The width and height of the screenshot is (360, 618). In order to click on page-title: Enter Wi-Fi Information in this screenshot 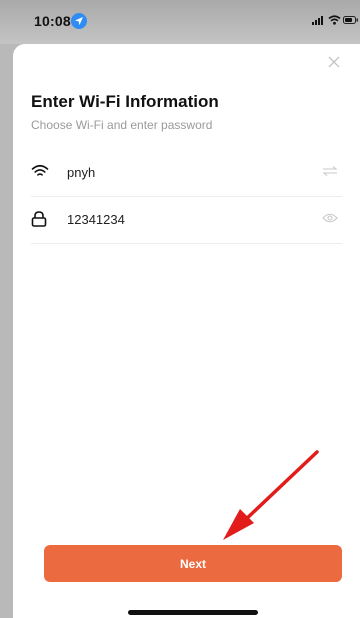, I will do `click(125, 101)`.